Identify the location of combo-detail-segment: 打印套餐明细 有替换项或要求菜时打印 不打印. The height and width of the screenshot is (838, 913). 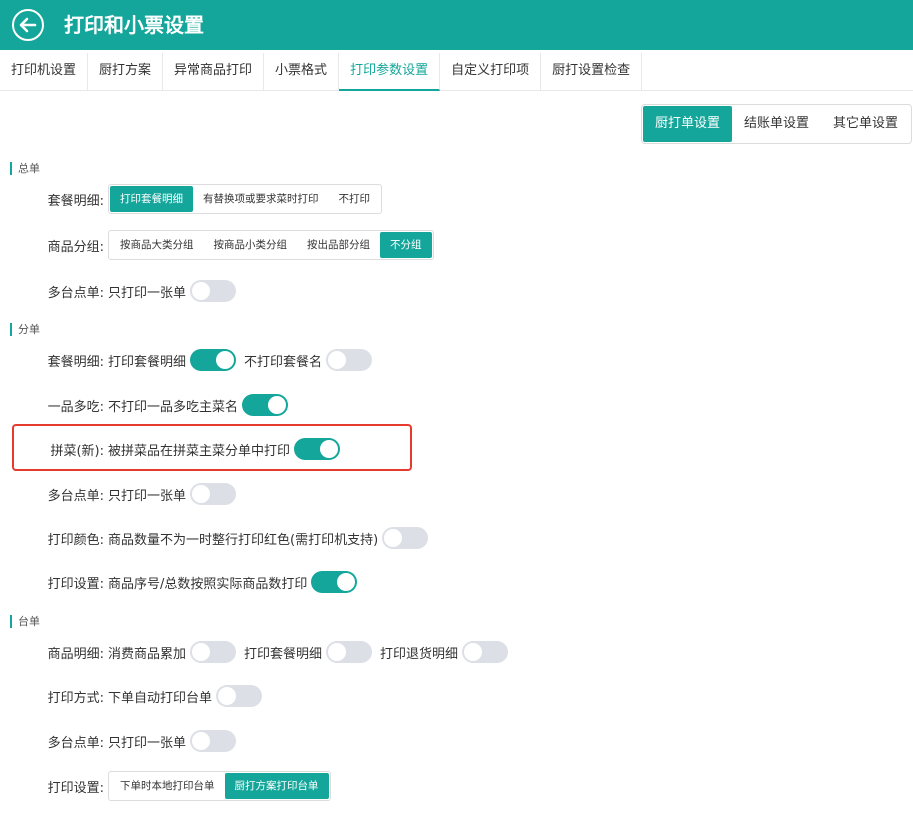
(245, 199).